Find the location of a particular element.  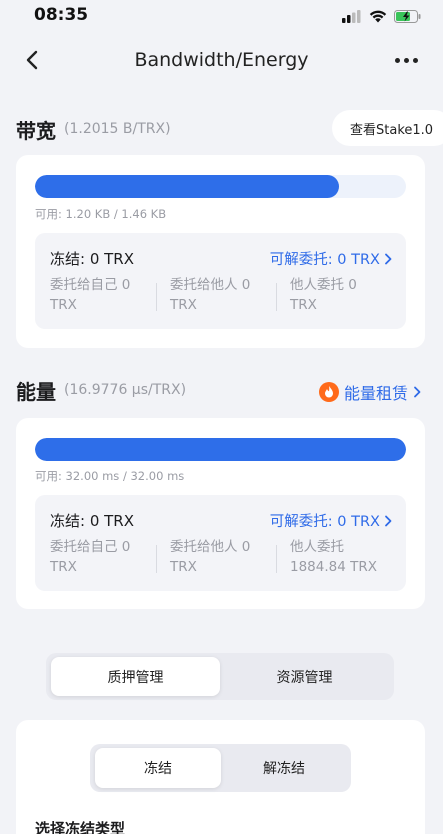

energy-delegated-by-others: 他人委托 1884.84 TRX is located at coordinates (333, 557).